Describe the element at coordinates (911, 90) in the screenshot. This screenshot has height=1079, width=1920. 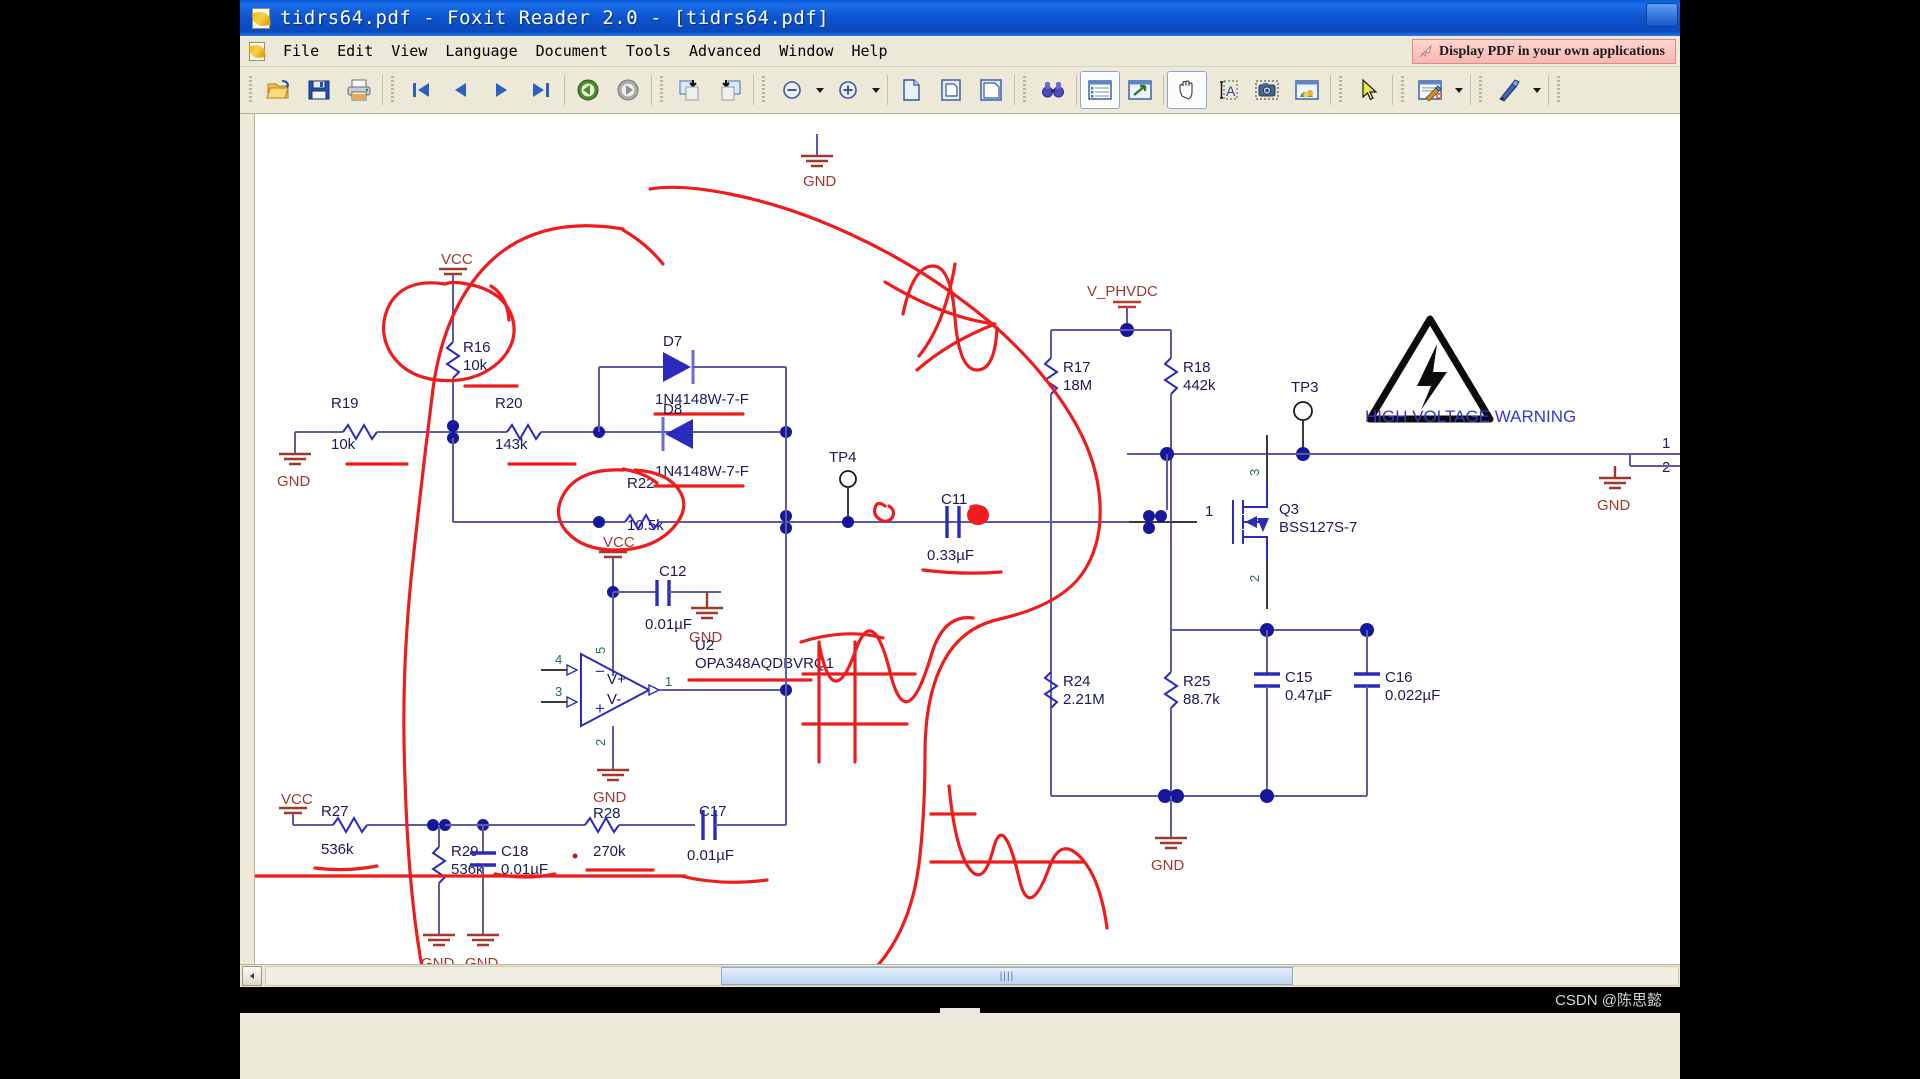
I see `actual-size-icon` at that location.